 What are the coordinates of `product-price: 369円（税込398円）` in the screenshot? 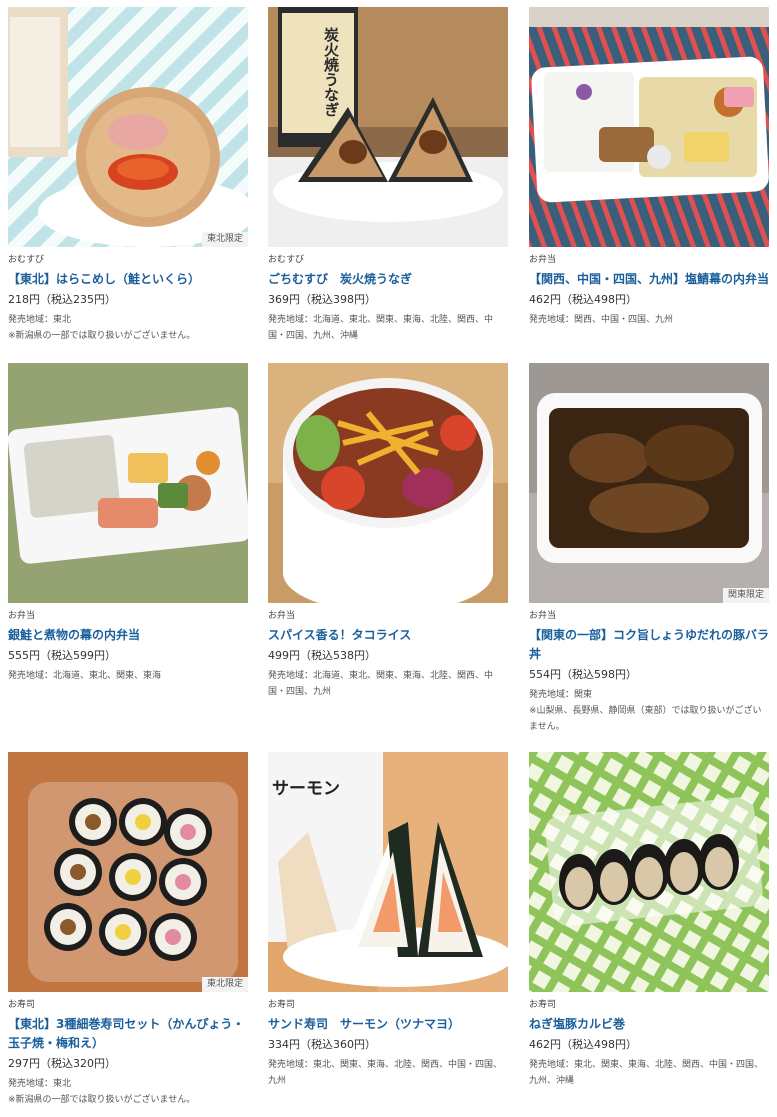 It's located at (322, 299).